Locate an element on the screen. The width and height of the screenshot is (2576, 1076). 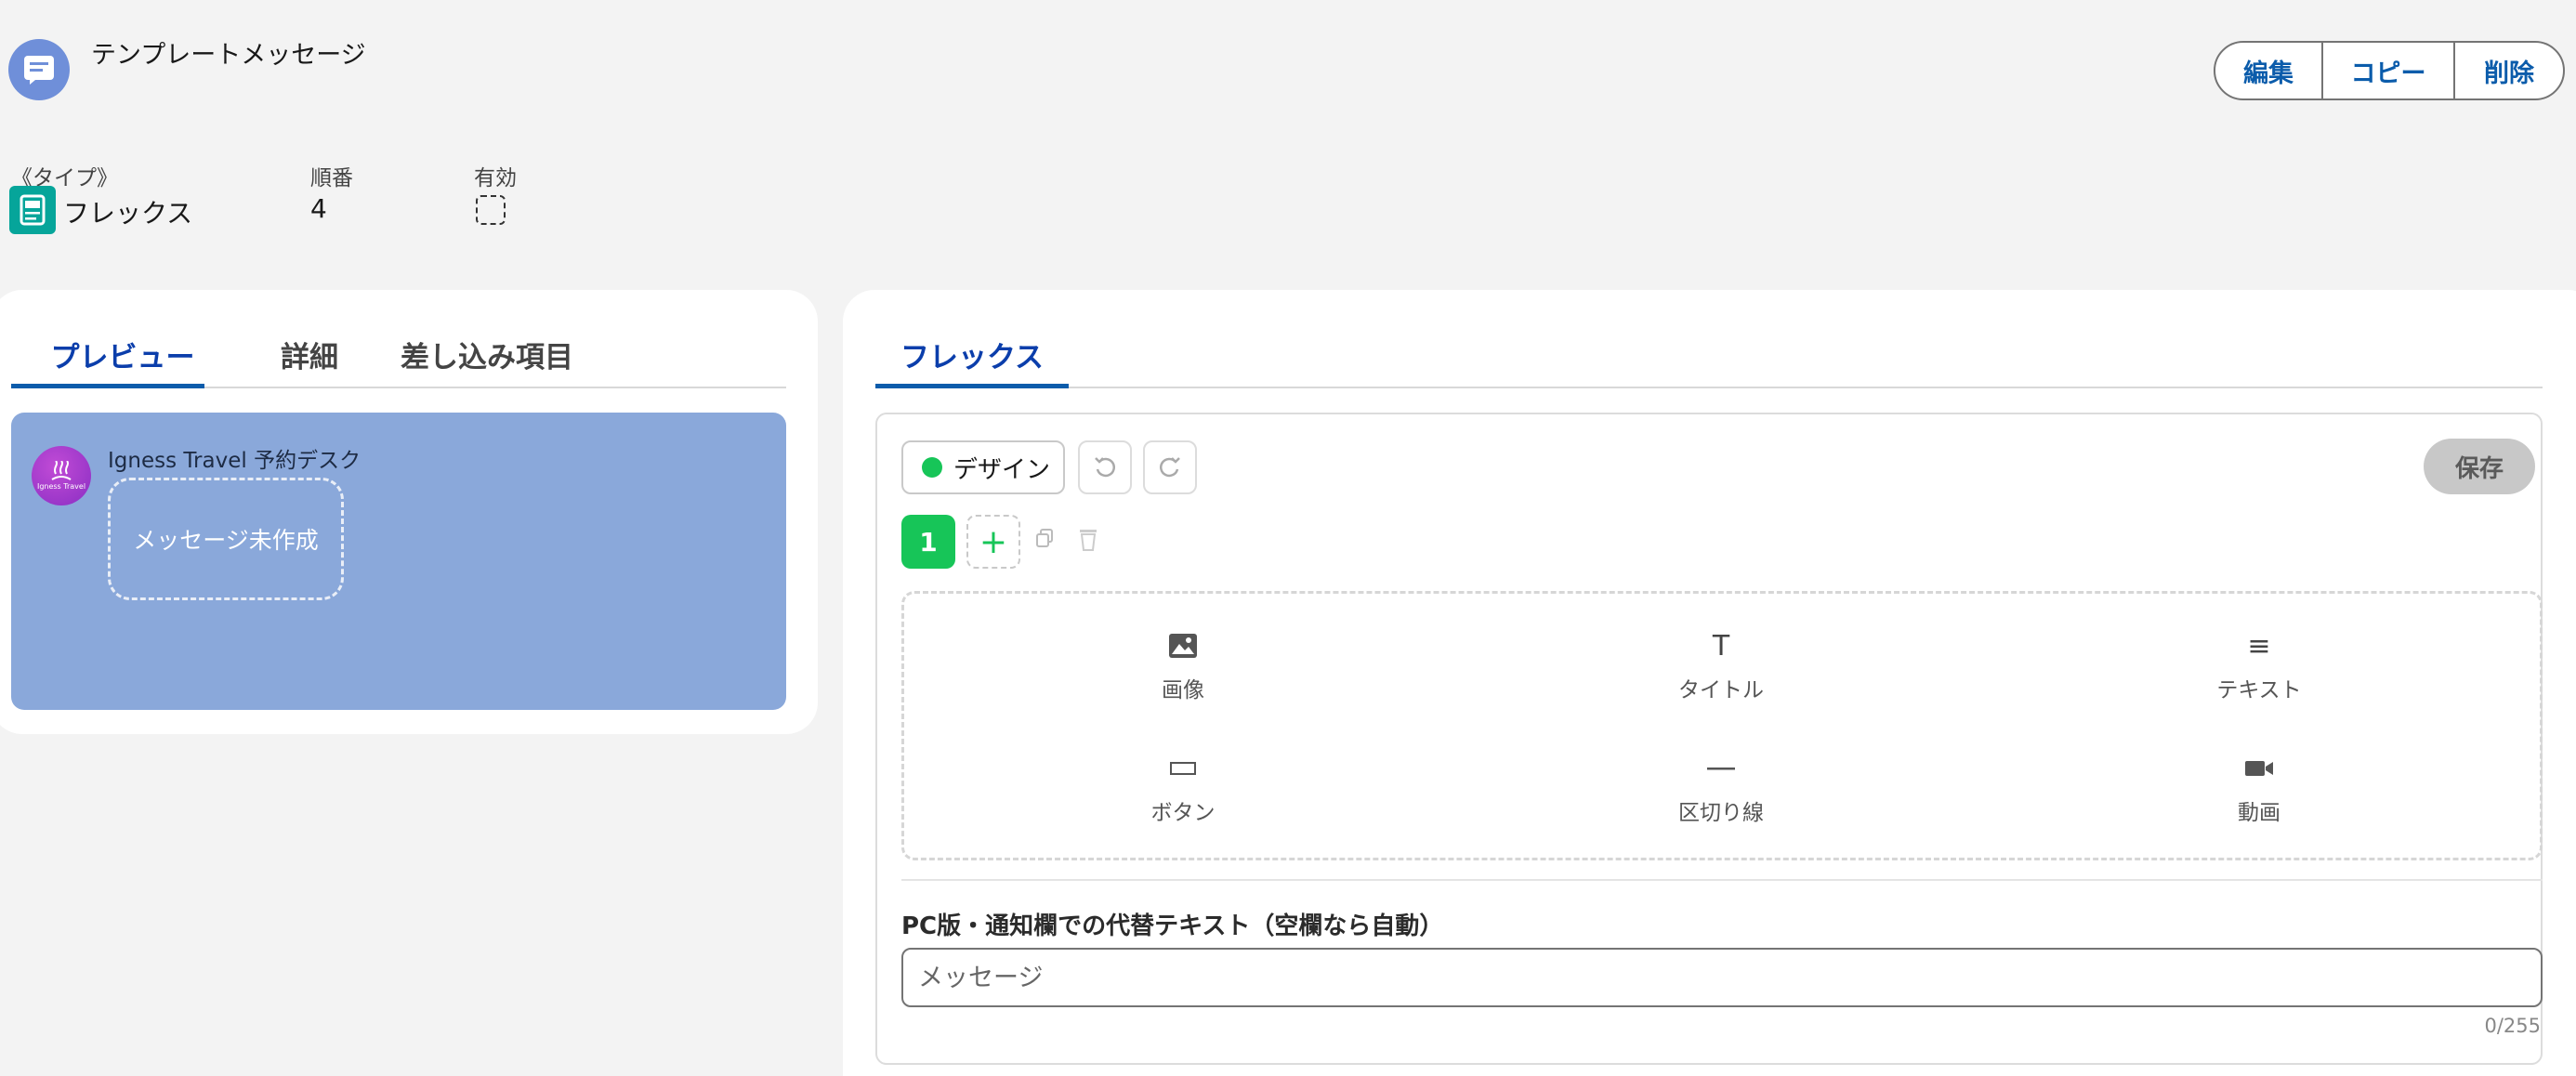
tab-preview: プレビュー is located at coordinates (122, 354).